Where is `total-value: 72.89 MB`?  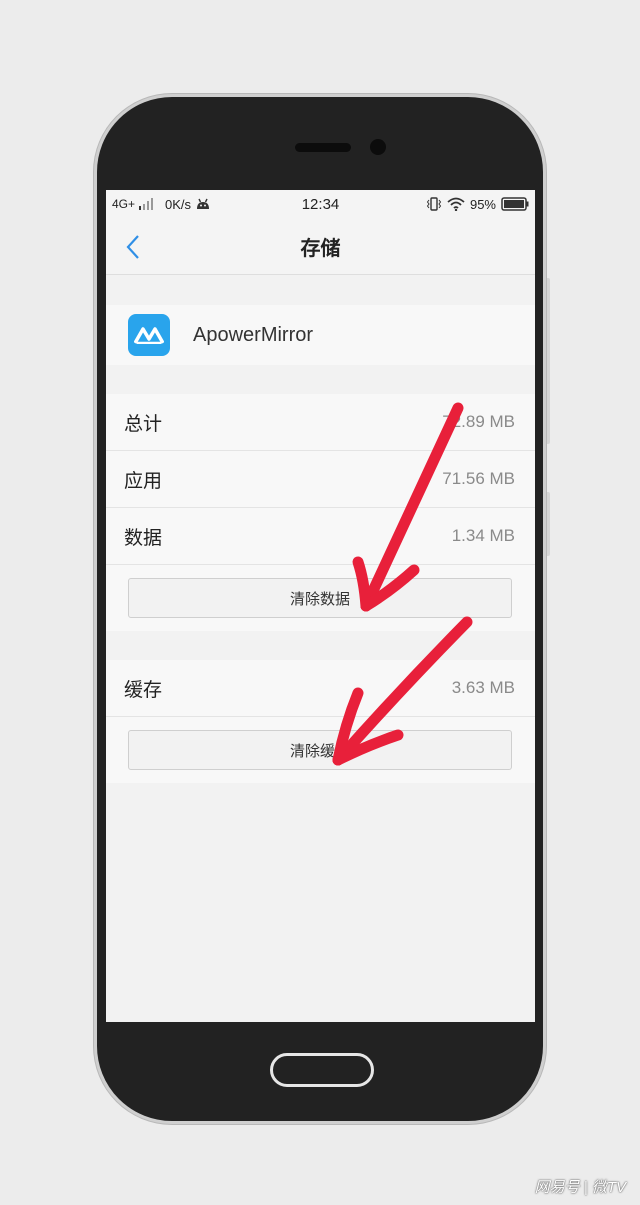 total-value: 72.89 MB is located at coordinates (478, 421).